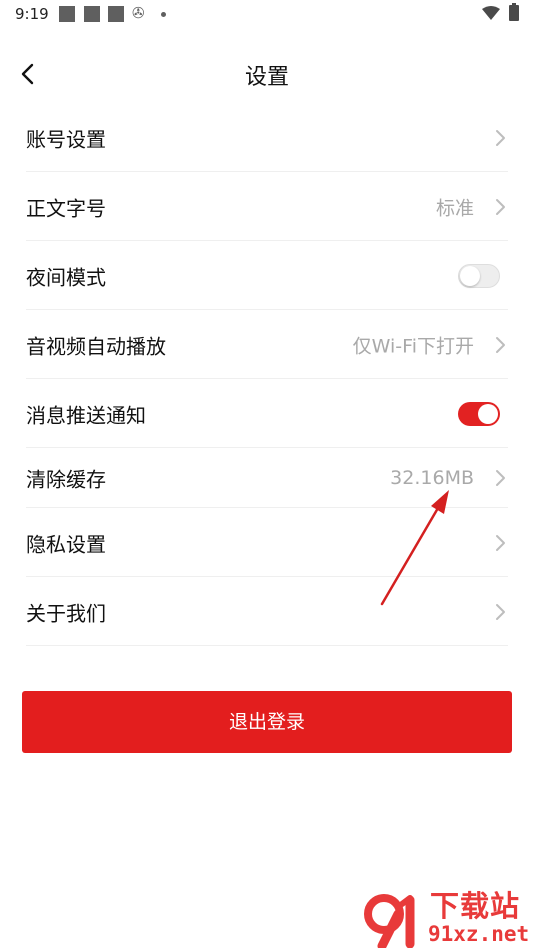 The height and width of the screenshot is (950, 534). I want to click on watermark-brand: 下载站, so click(475, 906).